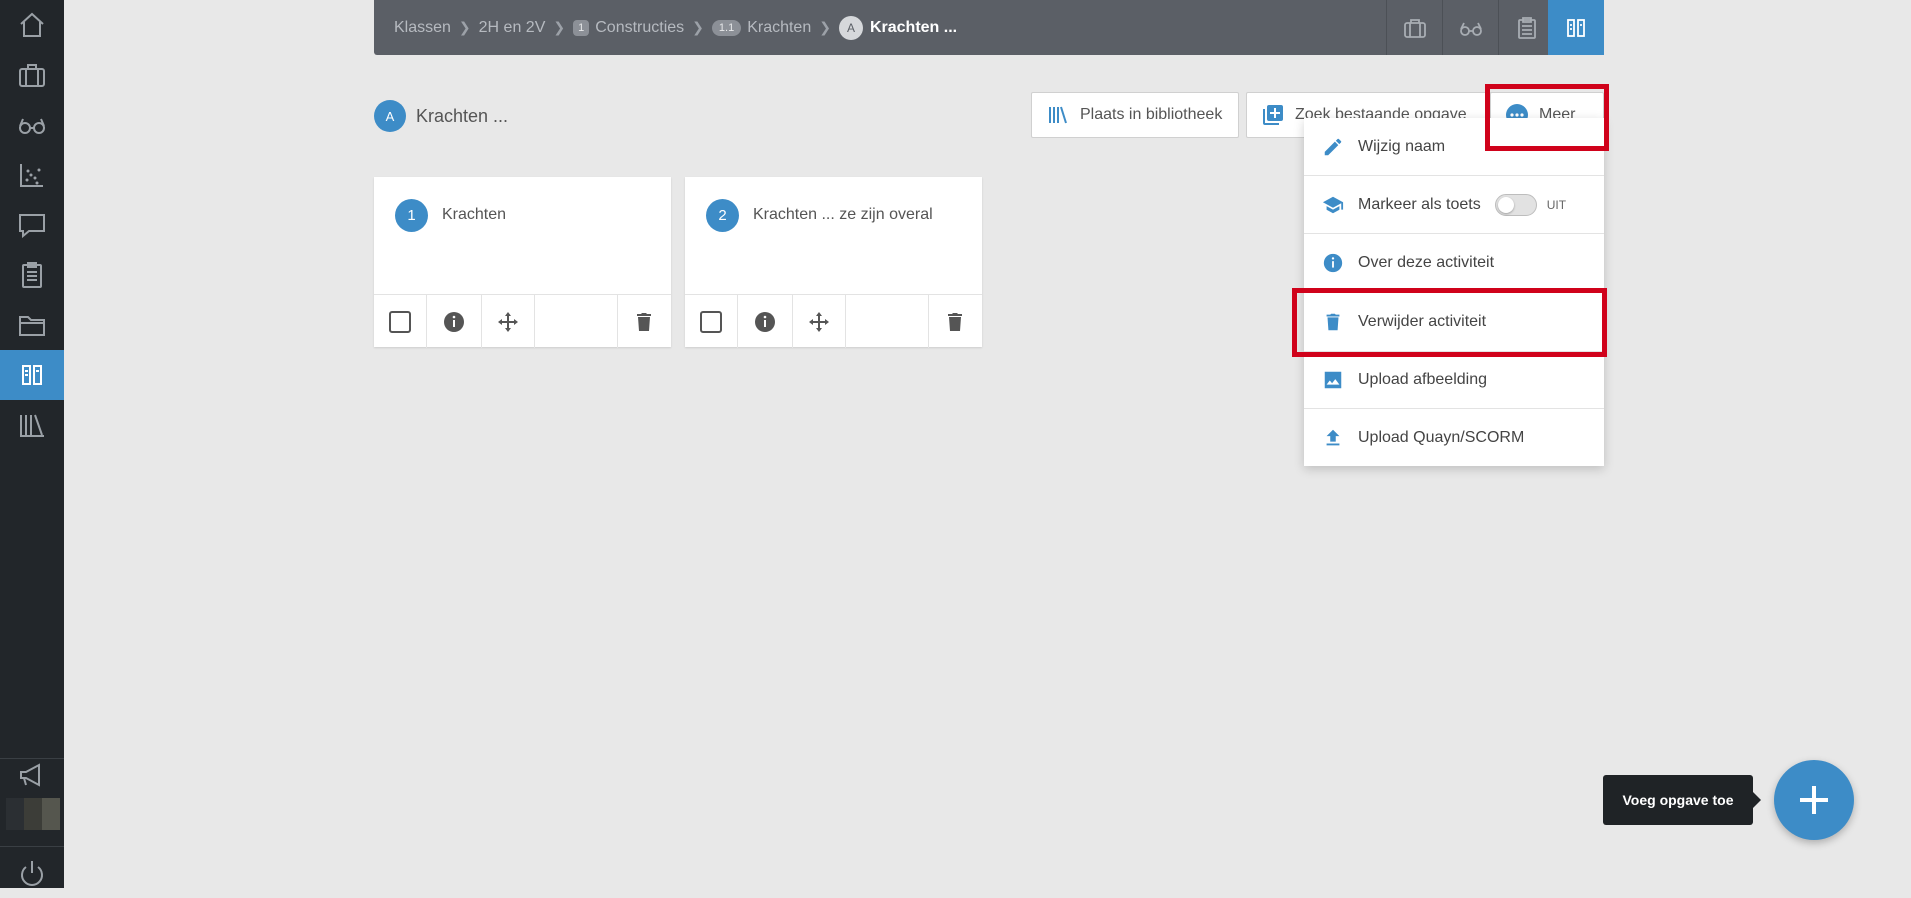 The image size is (1911, 898). Describe the element at coordinates (843, 215) in the screenshot. I see `task-title: Krachten ... ze zijn overal` at that location.